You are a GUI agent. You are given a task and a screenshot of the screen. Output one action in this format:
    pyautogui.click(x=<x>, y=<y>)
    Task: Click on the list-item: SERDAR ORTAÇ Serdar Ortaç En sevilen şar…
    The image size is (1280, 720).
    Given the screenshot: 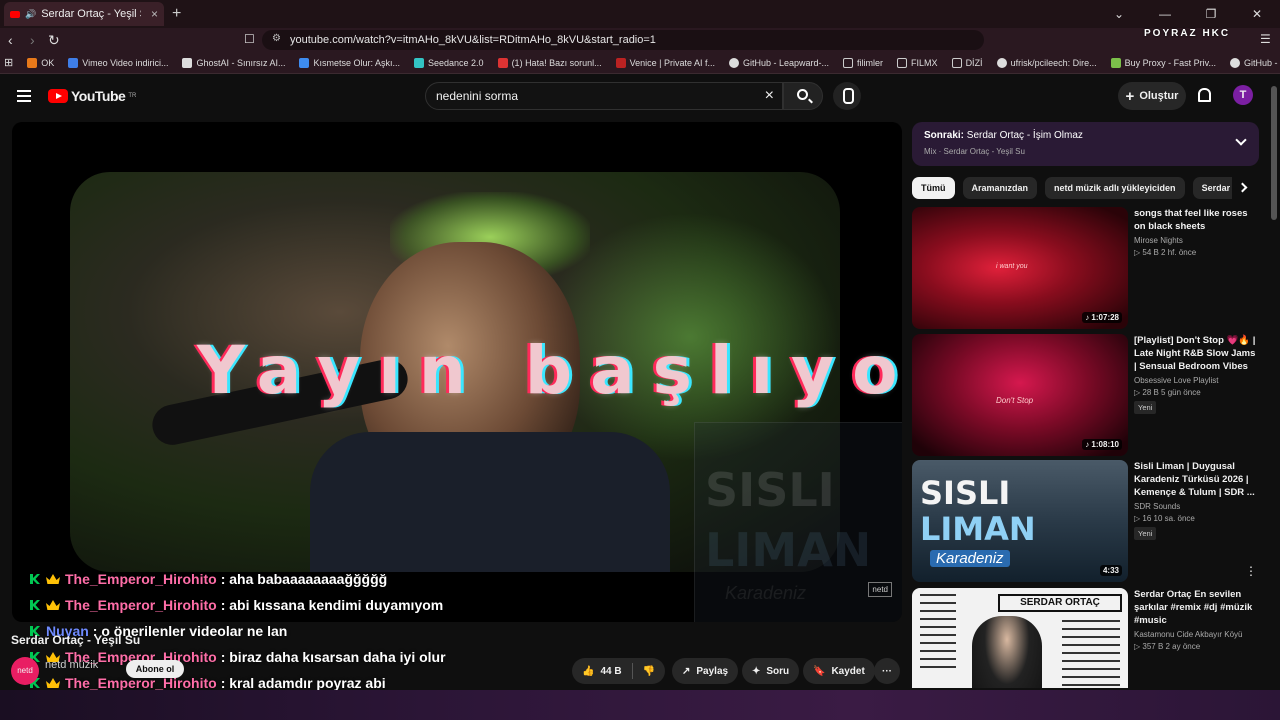 What is the action you would take?
    pyautogui.click(x=1092, y=638)
    